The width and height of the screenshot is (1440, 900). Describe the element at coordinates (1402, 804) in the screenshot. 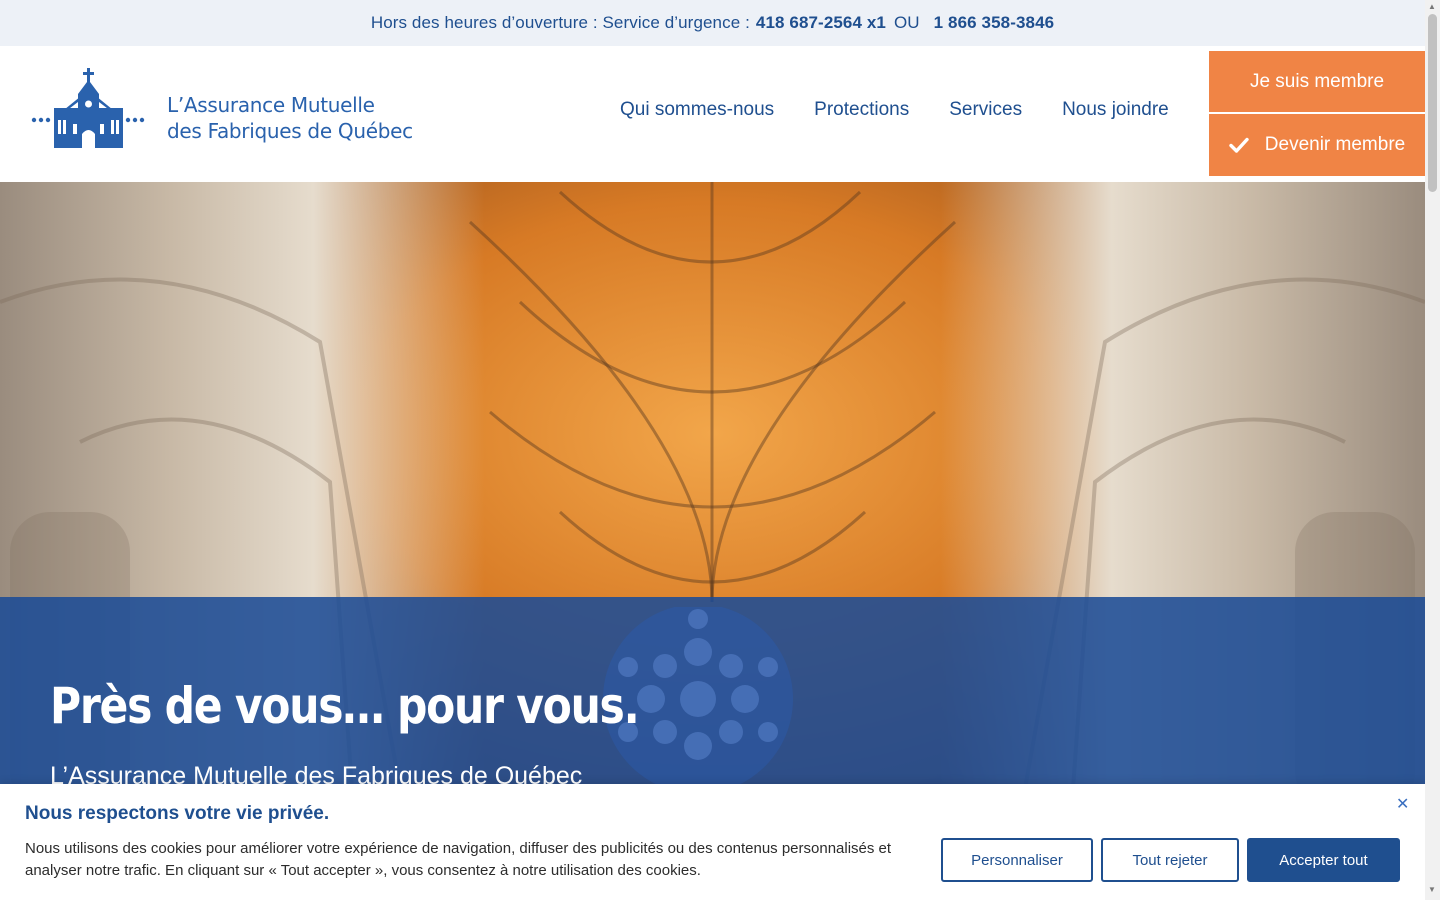

I see `close-icon: ✕` at that location.